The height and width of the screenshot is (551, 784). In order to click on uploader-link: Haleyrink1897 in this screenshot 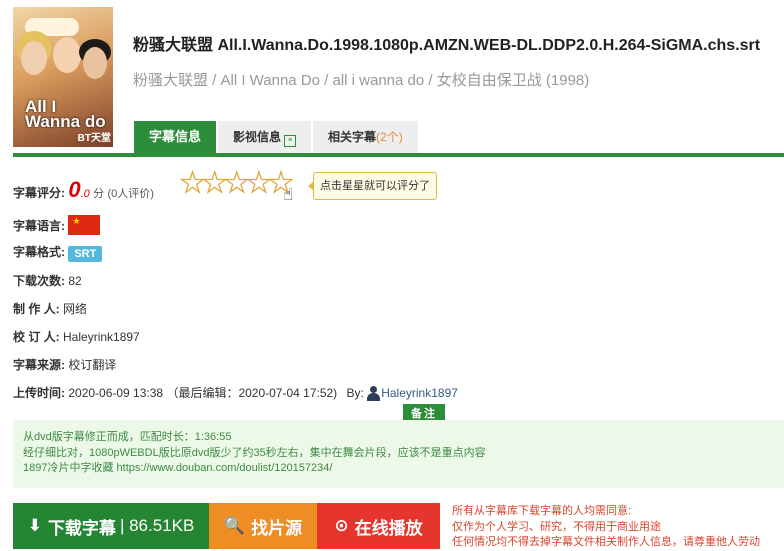, I will do `click(419, 393)`.